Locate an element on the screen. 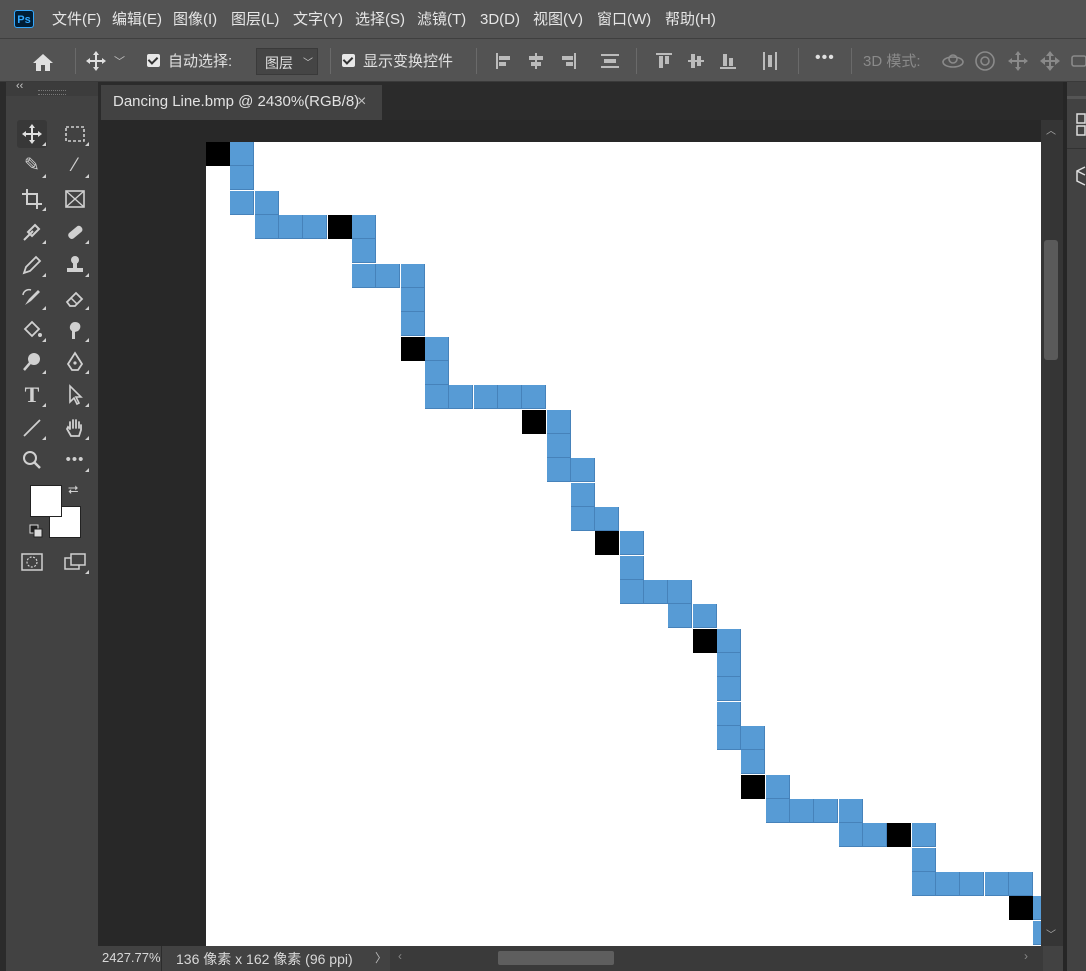 This screenshot has height=971, width=1086. menu-image: 图像(I) is located at coordinates (195, 19).